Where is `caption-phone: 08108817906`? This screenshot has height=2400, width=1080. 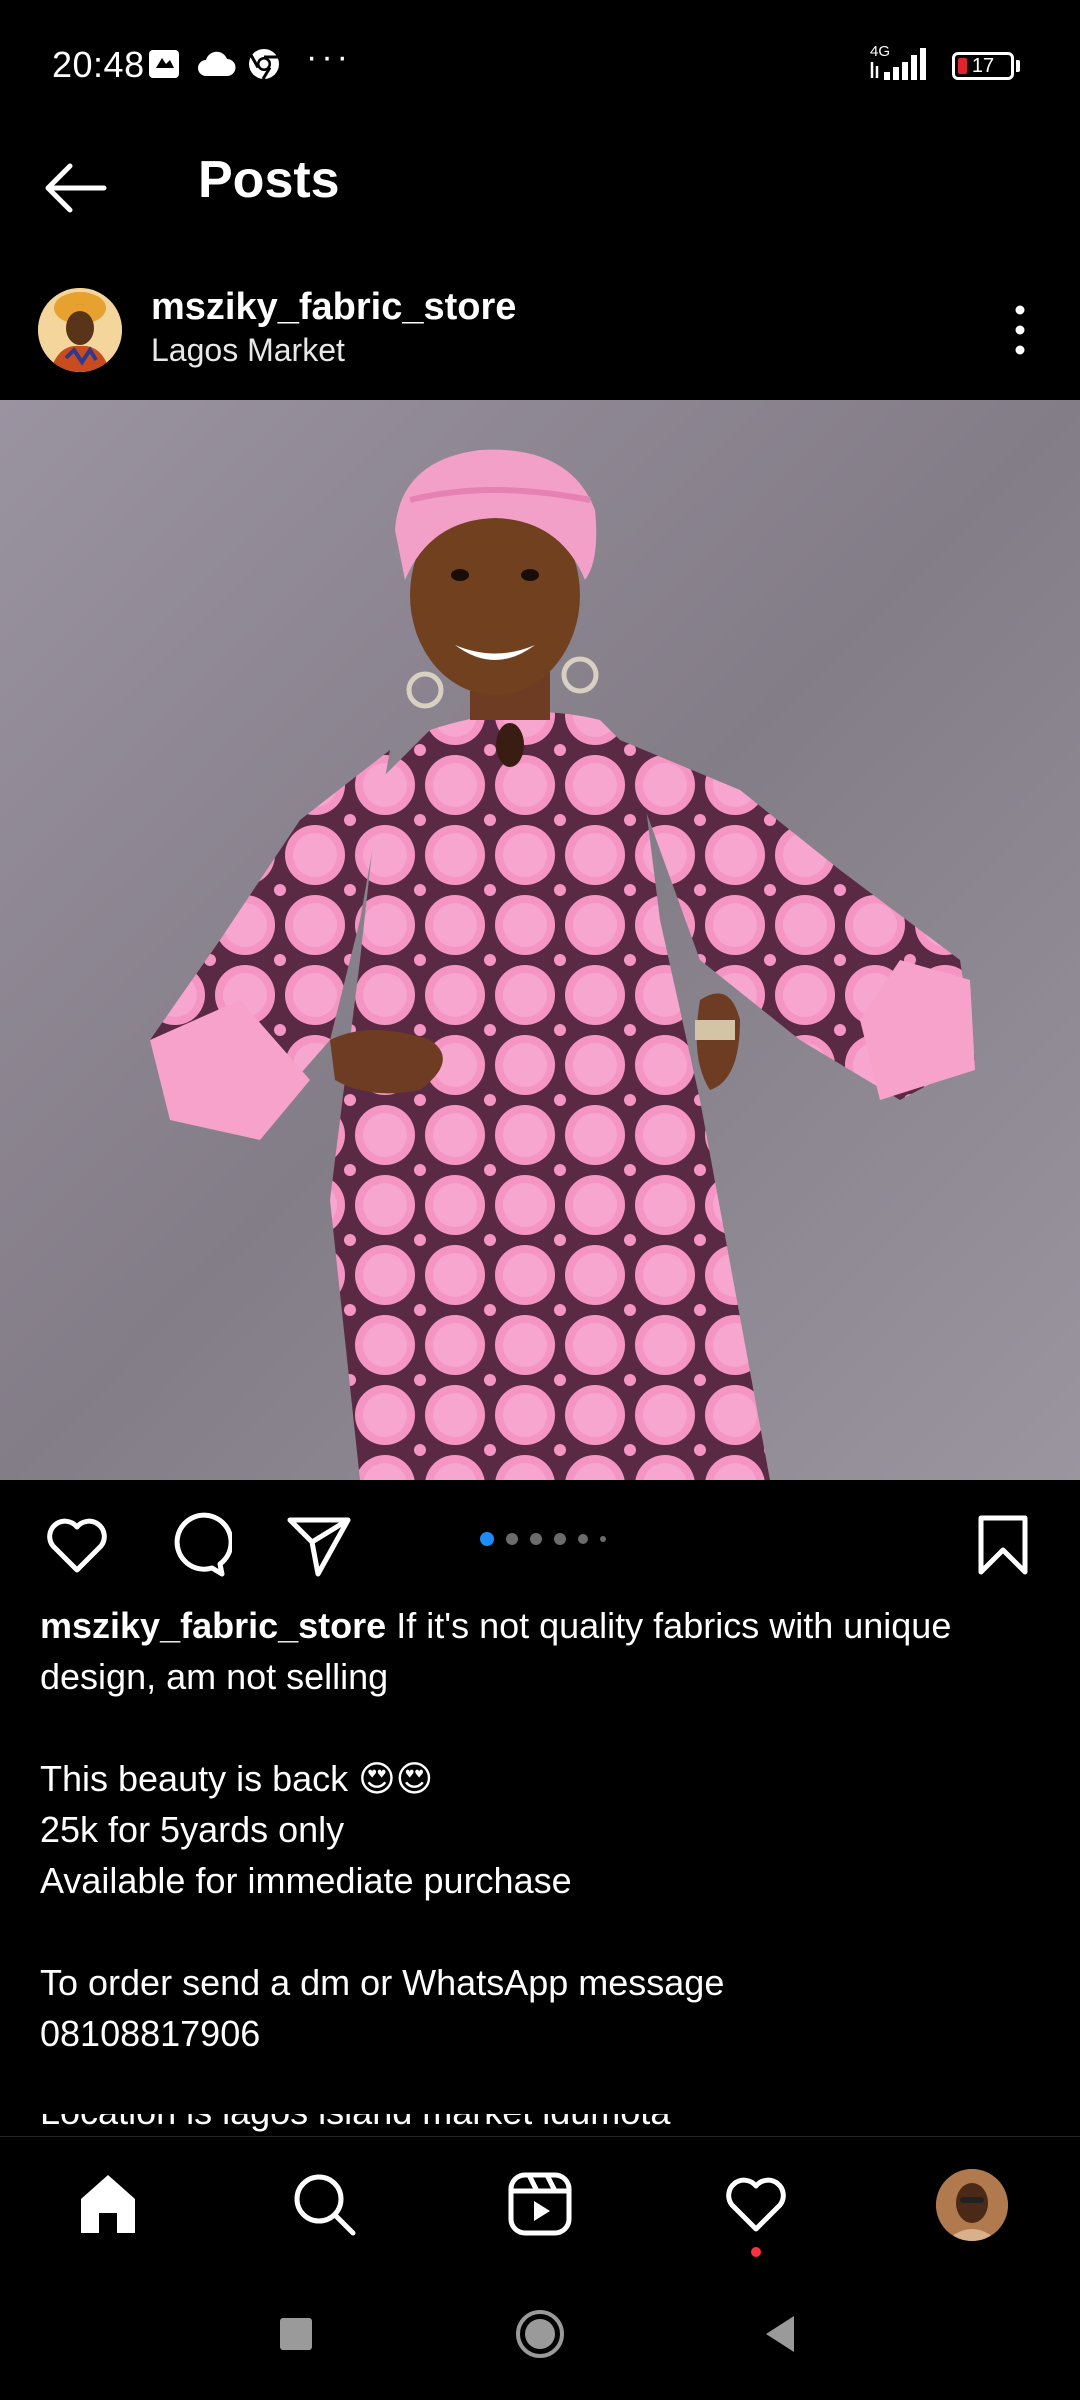
caption-phone: 08108817906 is located at coordinates (150, 2033).